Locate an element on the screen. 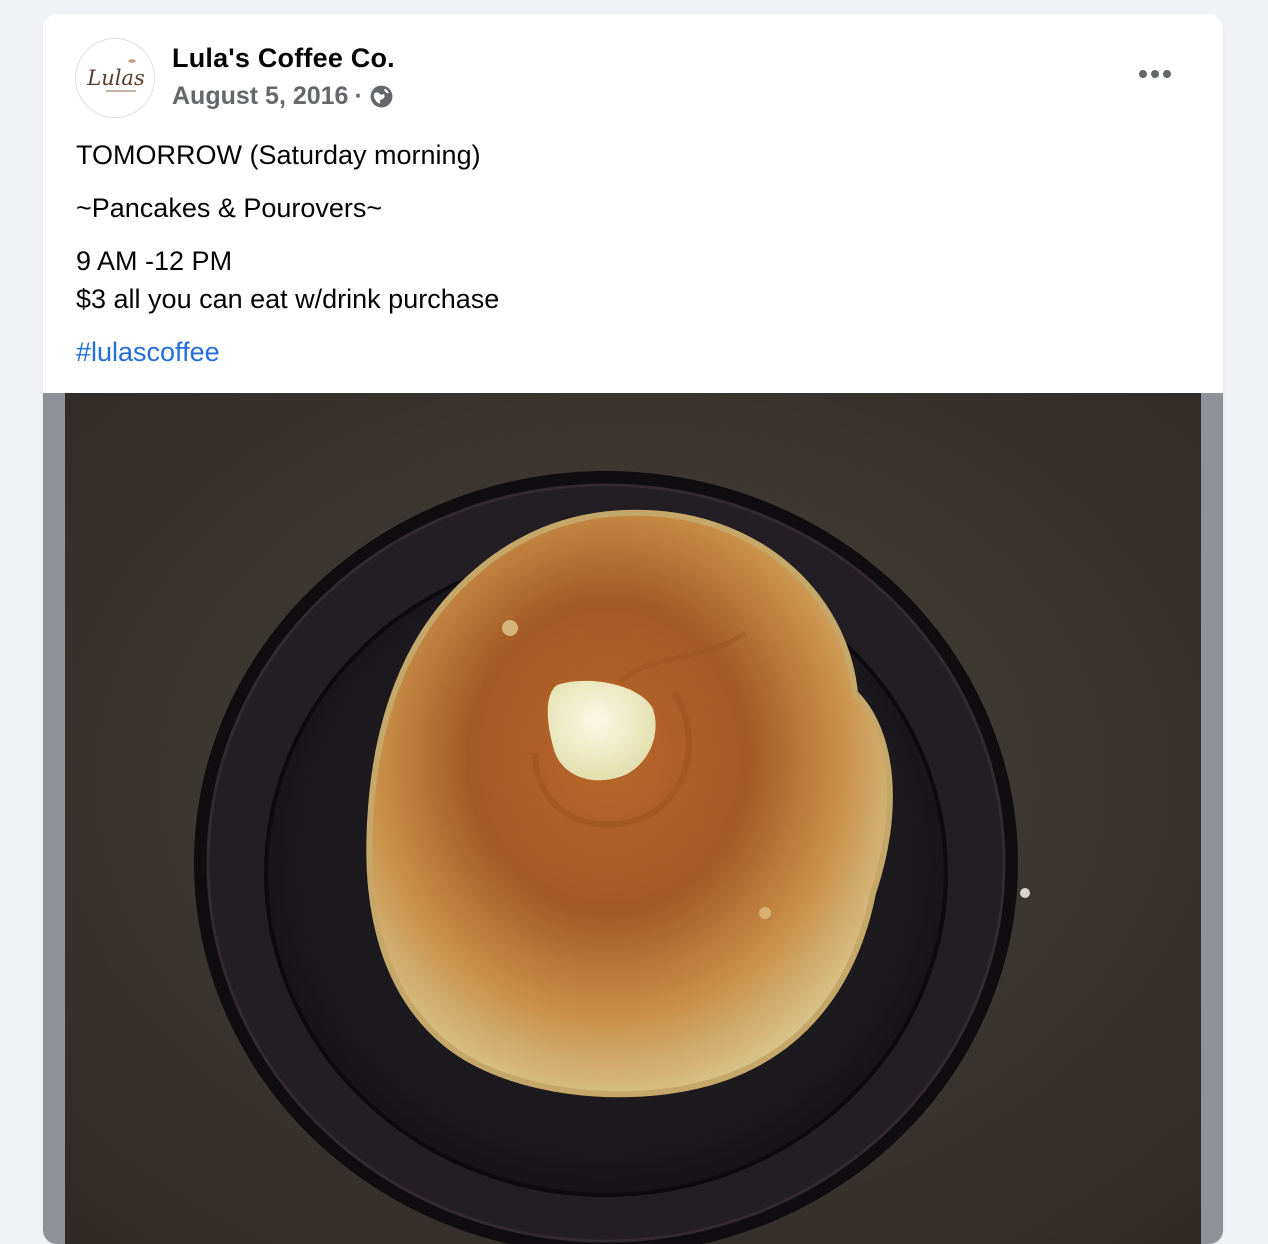 The width and height of the screenshot is (1268, 1244). post-line: 9 AM -12 PM is located at coordinates (154, 261).